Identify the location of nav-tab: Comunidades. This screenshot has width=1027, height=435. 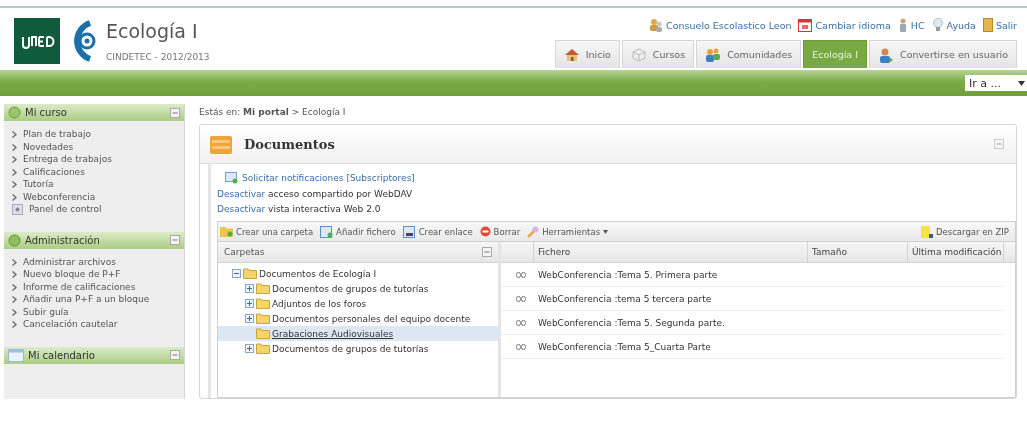
(749, 54).